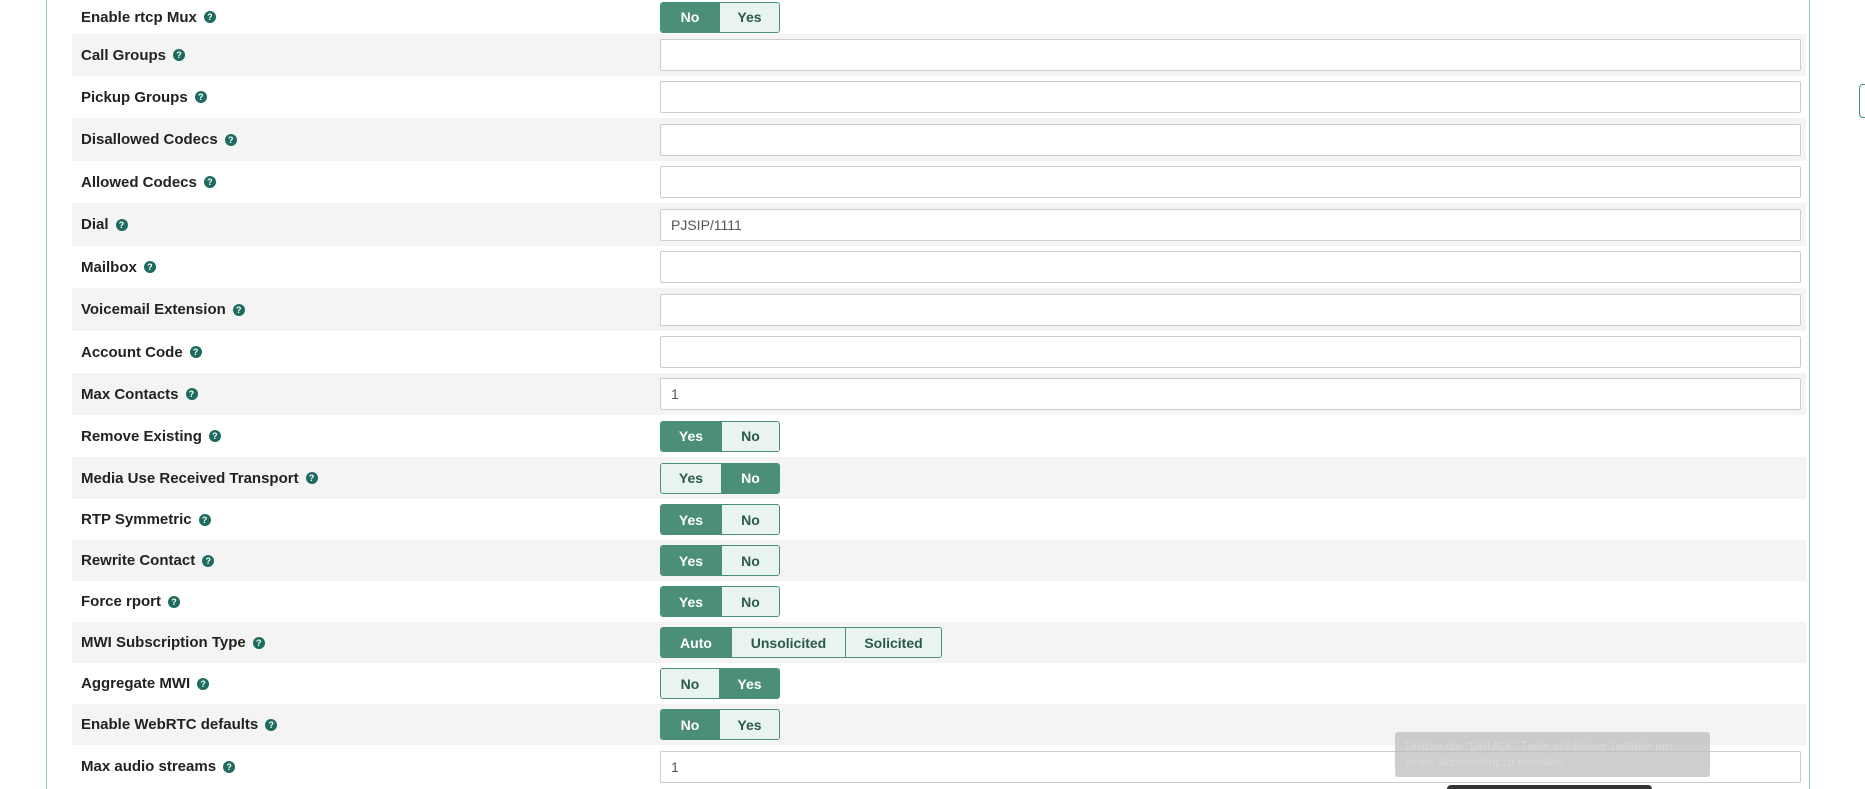 The image size is (1865, 789). I want to click on field-label: Pickup Groups?, so click(366, 97).